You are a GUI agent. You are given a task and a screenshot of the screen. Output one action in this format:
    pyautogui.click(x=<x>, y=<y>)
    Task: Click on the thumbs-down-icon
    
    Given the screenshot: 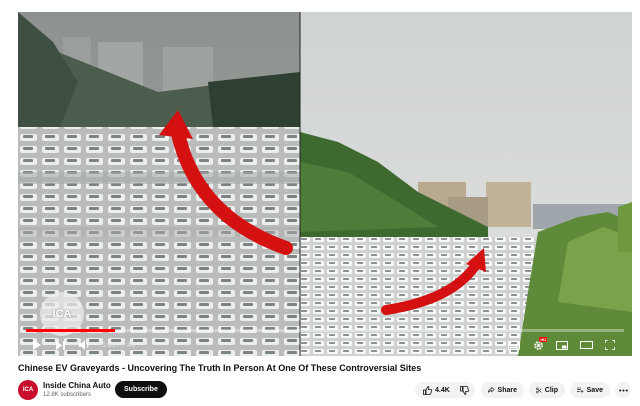 What is the action you would take?
    pyautogui.click(x=464, y=390)
    